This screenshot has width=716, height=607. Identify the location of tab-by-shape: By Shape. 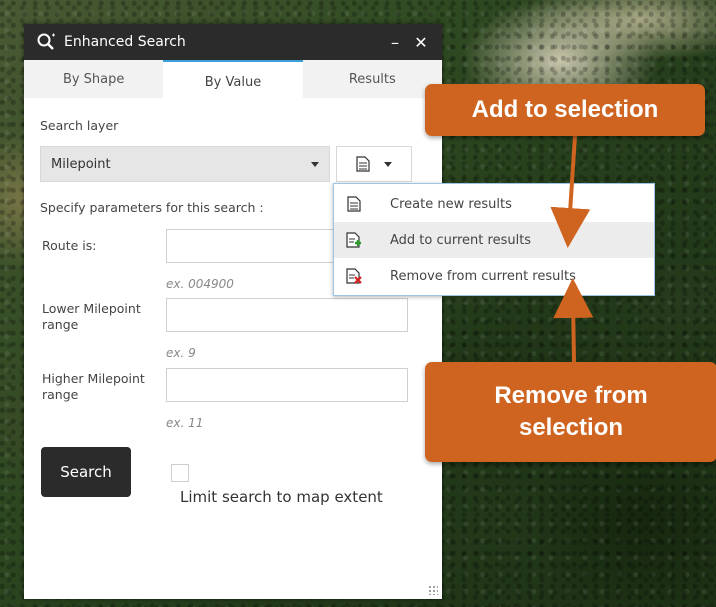
(93, 79).